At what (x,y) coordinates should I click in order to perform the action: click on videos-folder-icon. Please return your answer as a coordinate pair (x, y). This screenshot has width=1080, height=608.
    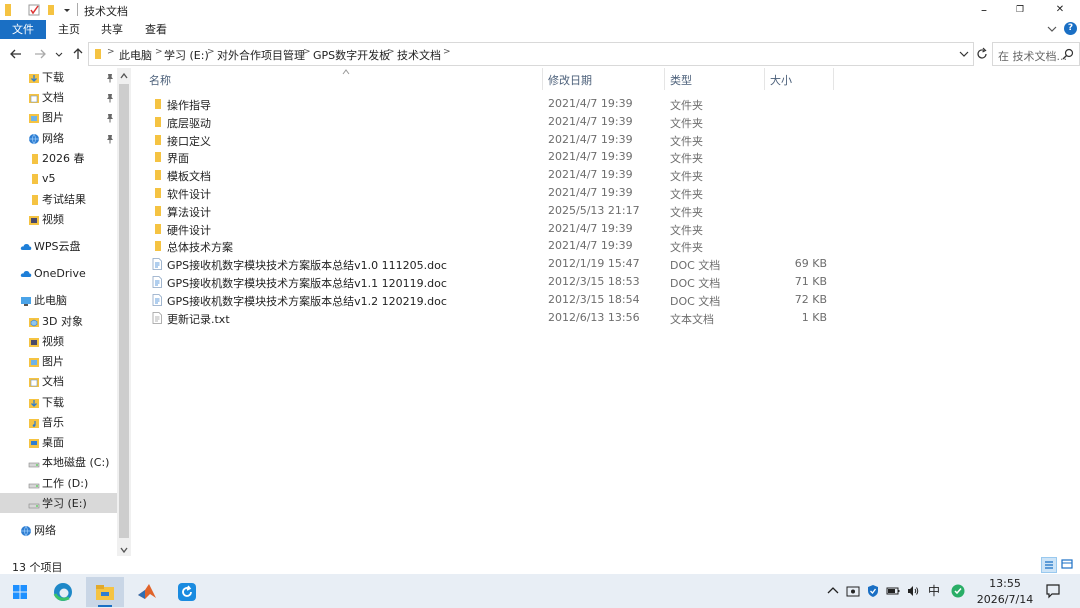
    Looking at the image, I should click on (34, 342).